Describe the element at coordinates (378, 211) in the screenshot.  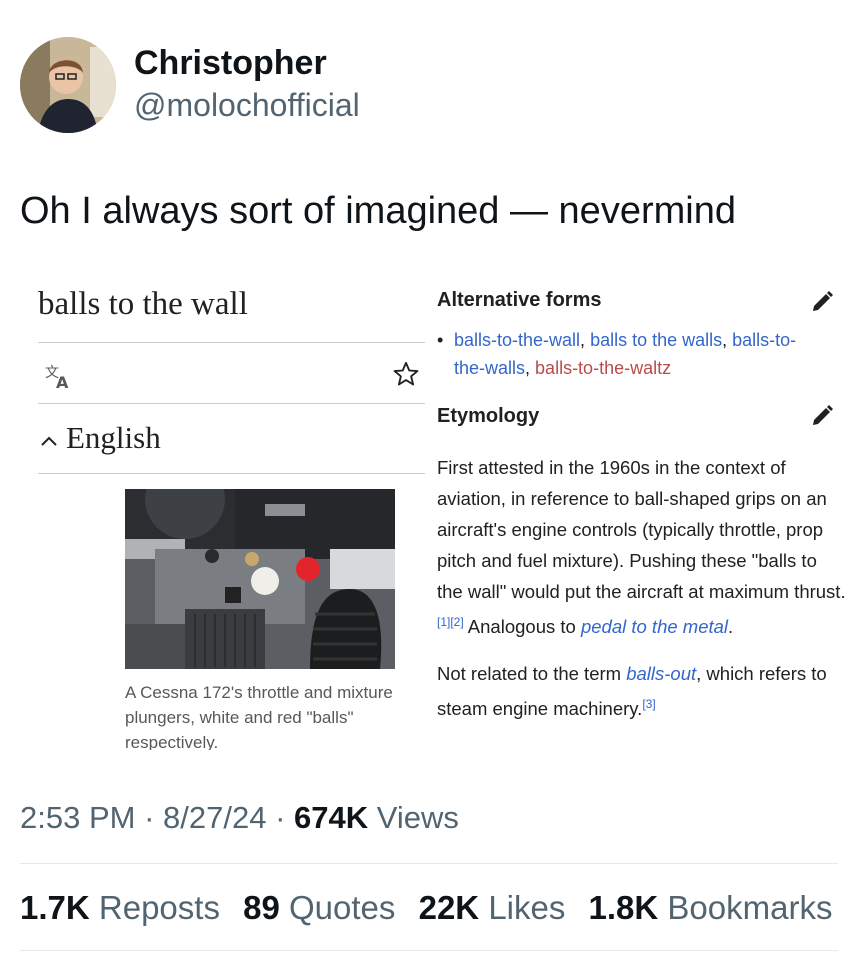
I see `tweet-text: Oh I always sort of imagined — nevermind` at that location.